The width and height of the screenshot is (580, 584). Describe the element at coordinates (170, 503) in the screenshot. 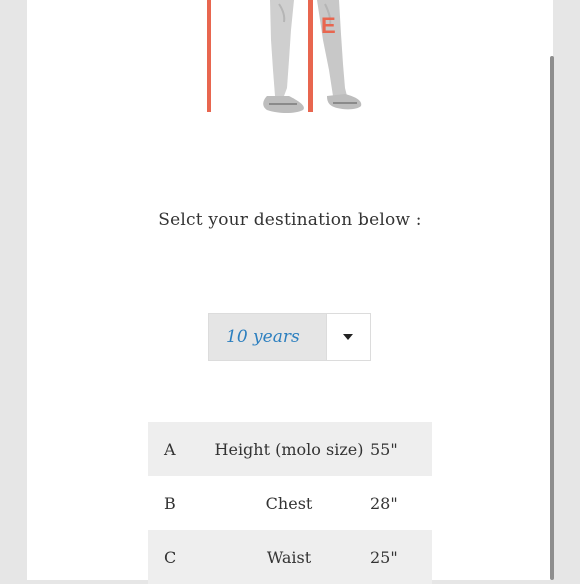

I see `row-letter: B` at that location.